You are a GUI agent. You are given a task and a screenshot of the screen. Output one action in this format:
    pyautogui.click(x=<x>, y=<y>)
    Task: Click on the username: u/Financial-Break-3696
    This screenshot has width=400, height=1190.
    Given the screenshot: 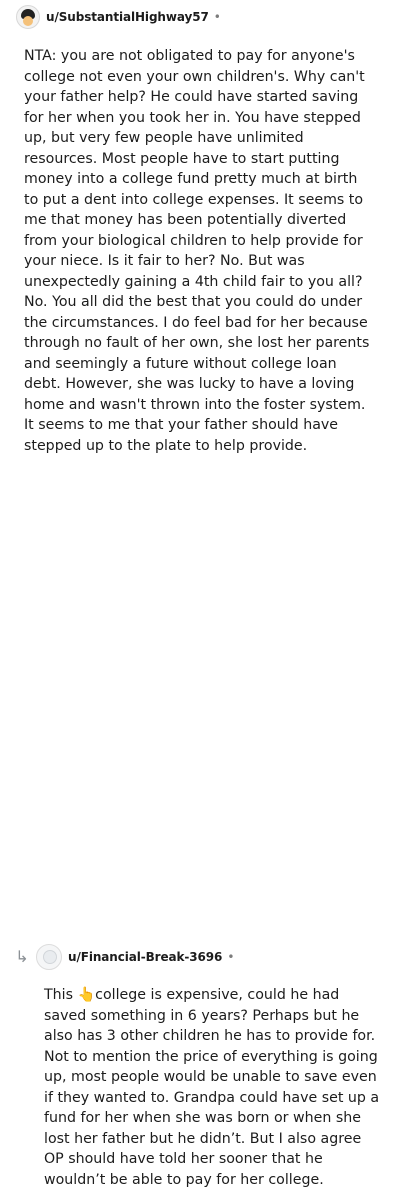 What is the action you would take?
    pyautogui.click(x=145, y=957)
    